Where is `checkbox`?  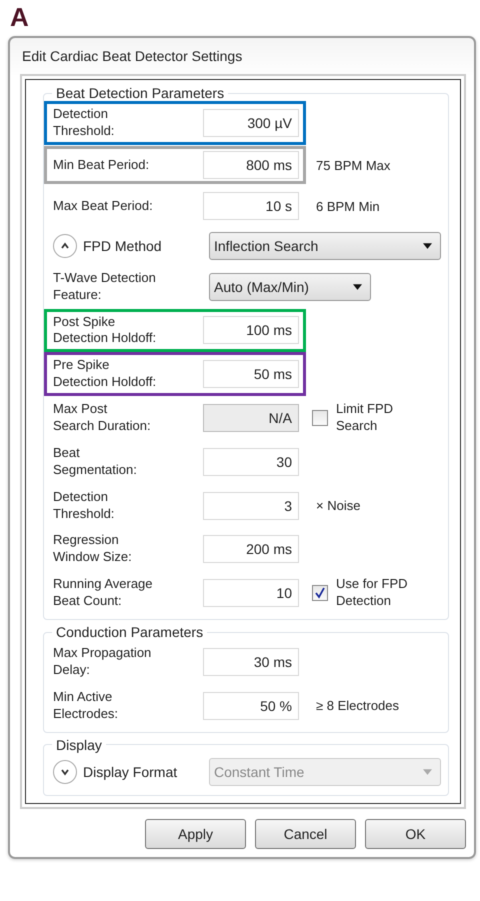 checkbox is located at coordinates (320, 593).